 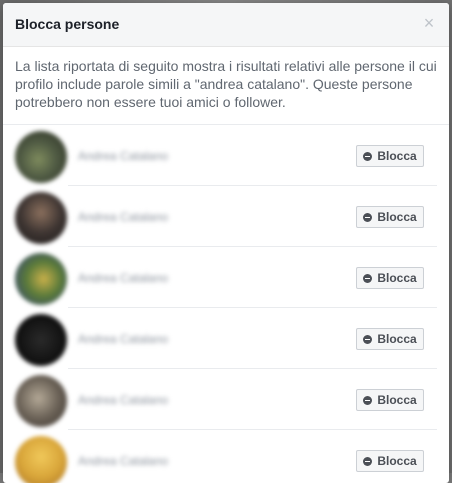 What do you see at coordinates (67, 24) in the screenshot?
I see `dialog-title: Blocca persone` at bounding box center [67, 24].